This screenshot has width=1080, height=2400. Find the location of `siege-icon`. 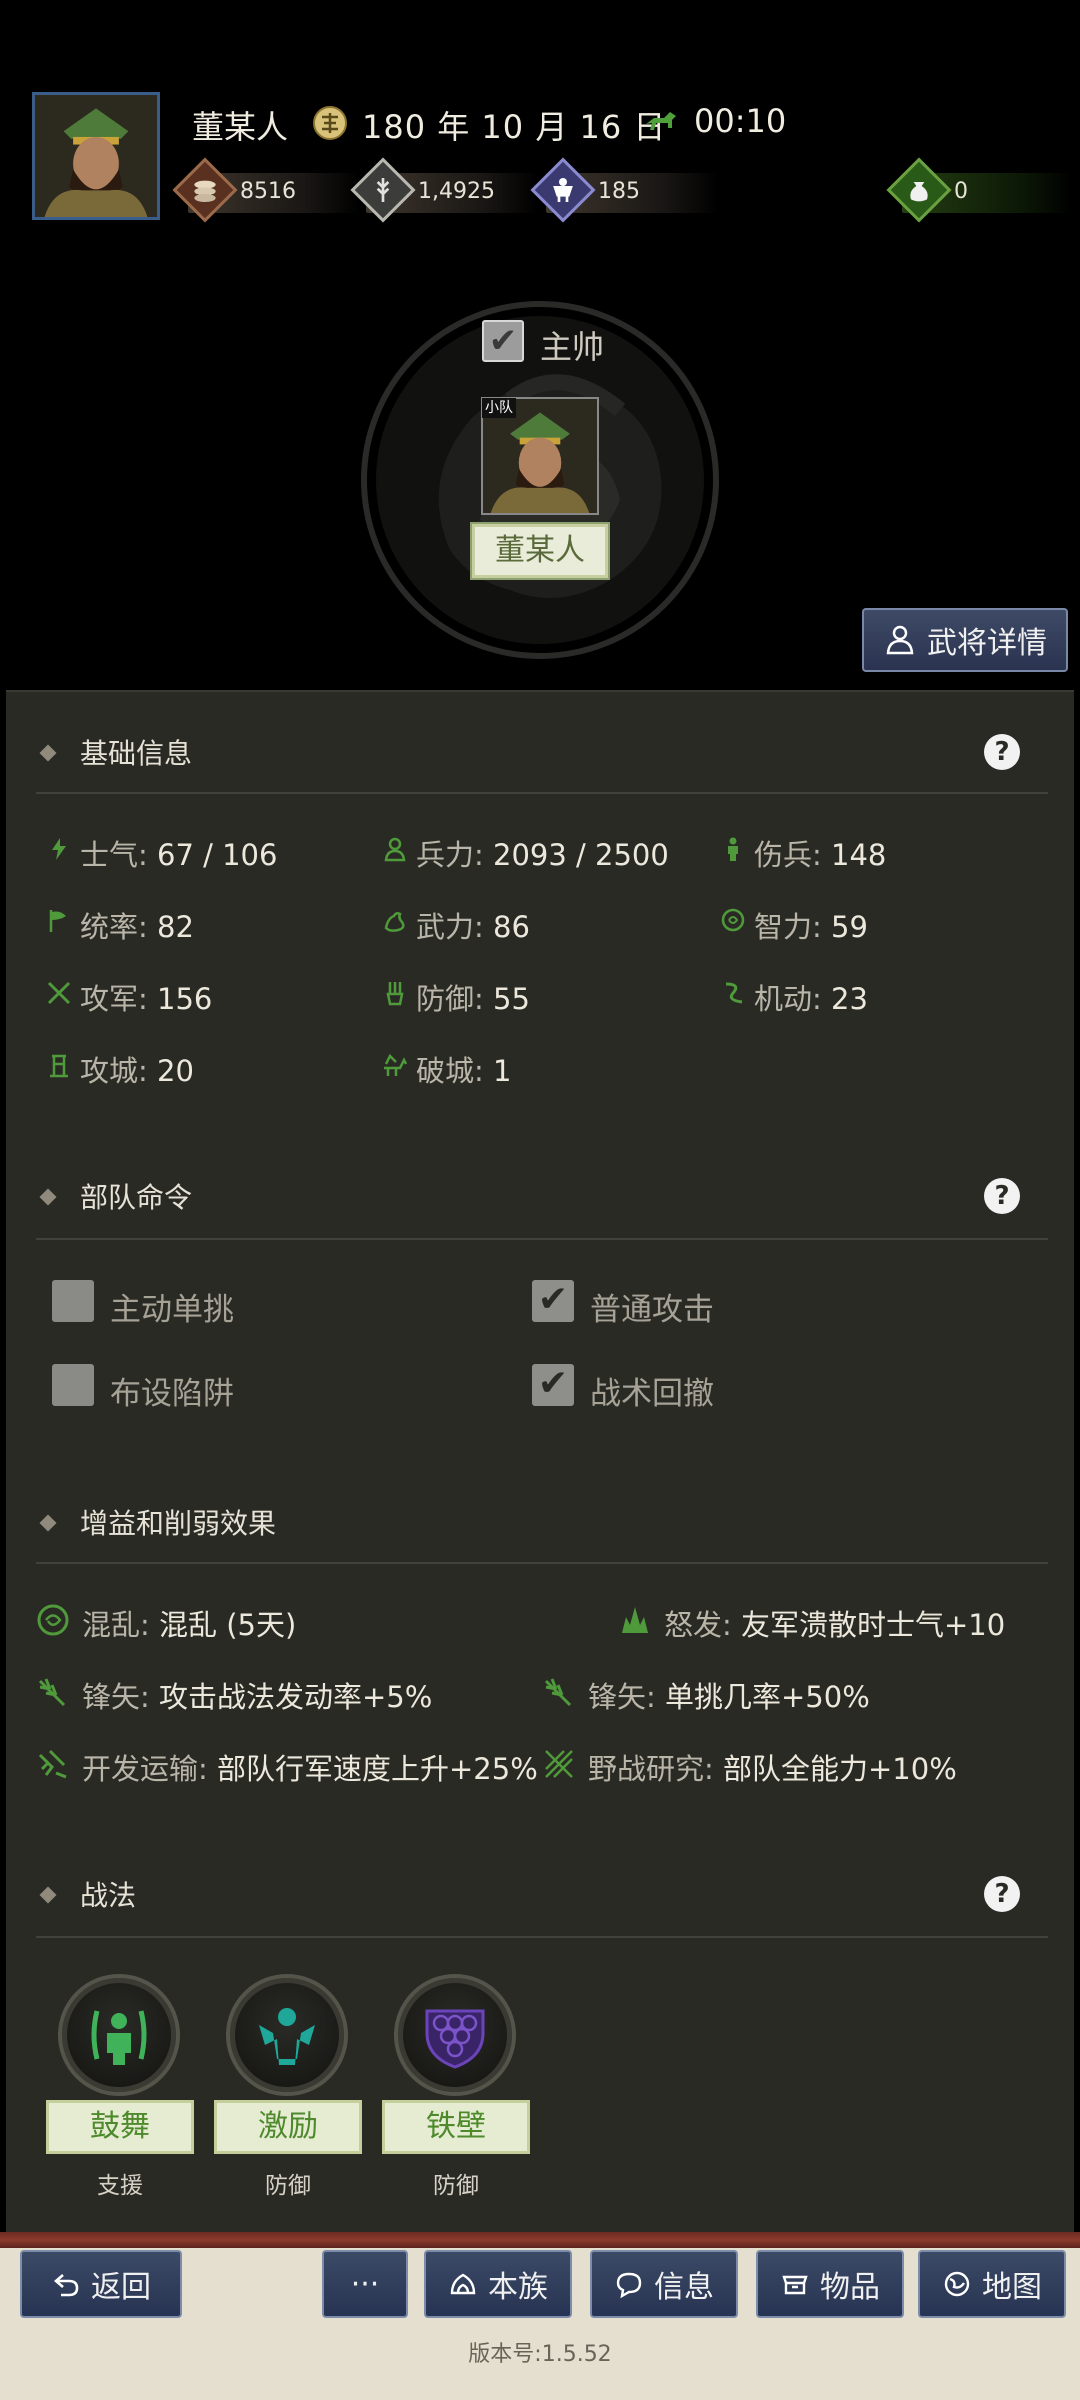

siege-icon is located at coordinates (59, 1066).